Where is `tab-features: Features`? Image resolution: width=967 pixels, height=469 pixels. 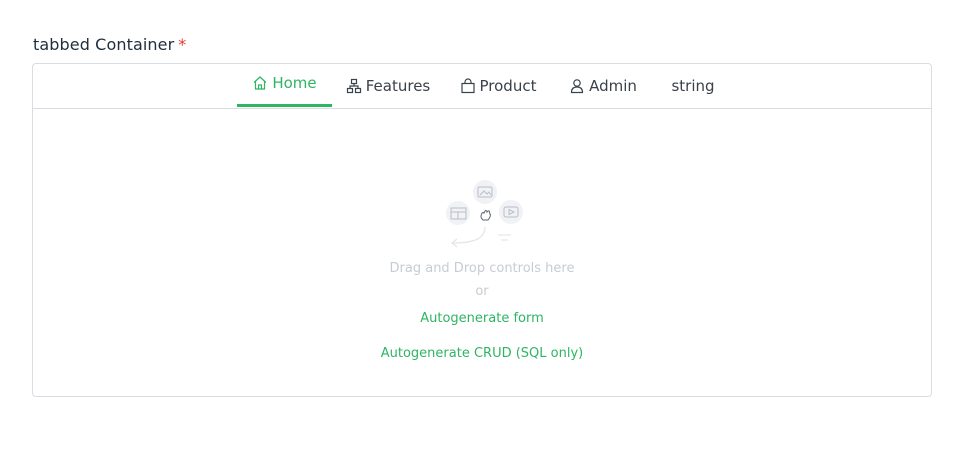 tab-features: Features is located at coordinates (388, 86).